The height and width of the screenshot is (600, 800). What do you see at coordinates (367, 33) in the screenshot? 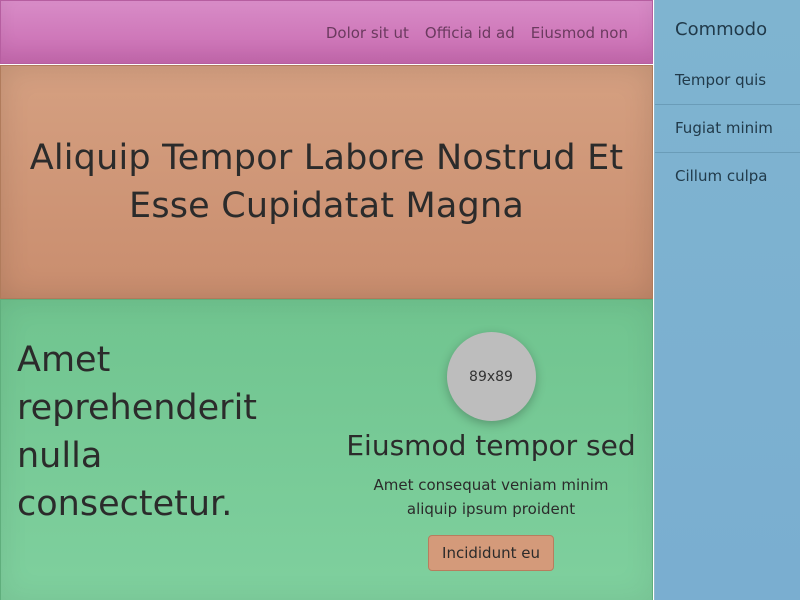
I see `nav-link-dolor-sit-ut: Dolor sit ut` at bounding box center [367, 33].